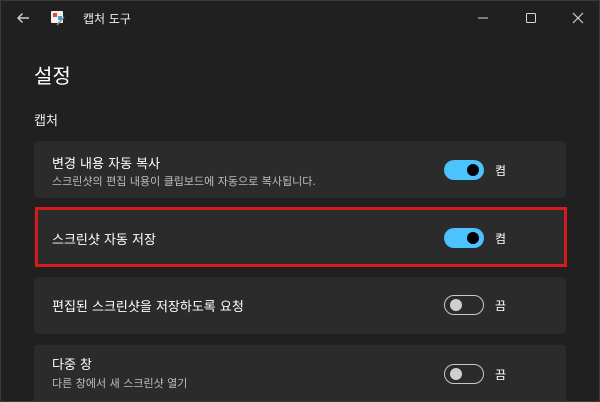  I want to click on snipping-tool-app-icon, so click(58, 18).